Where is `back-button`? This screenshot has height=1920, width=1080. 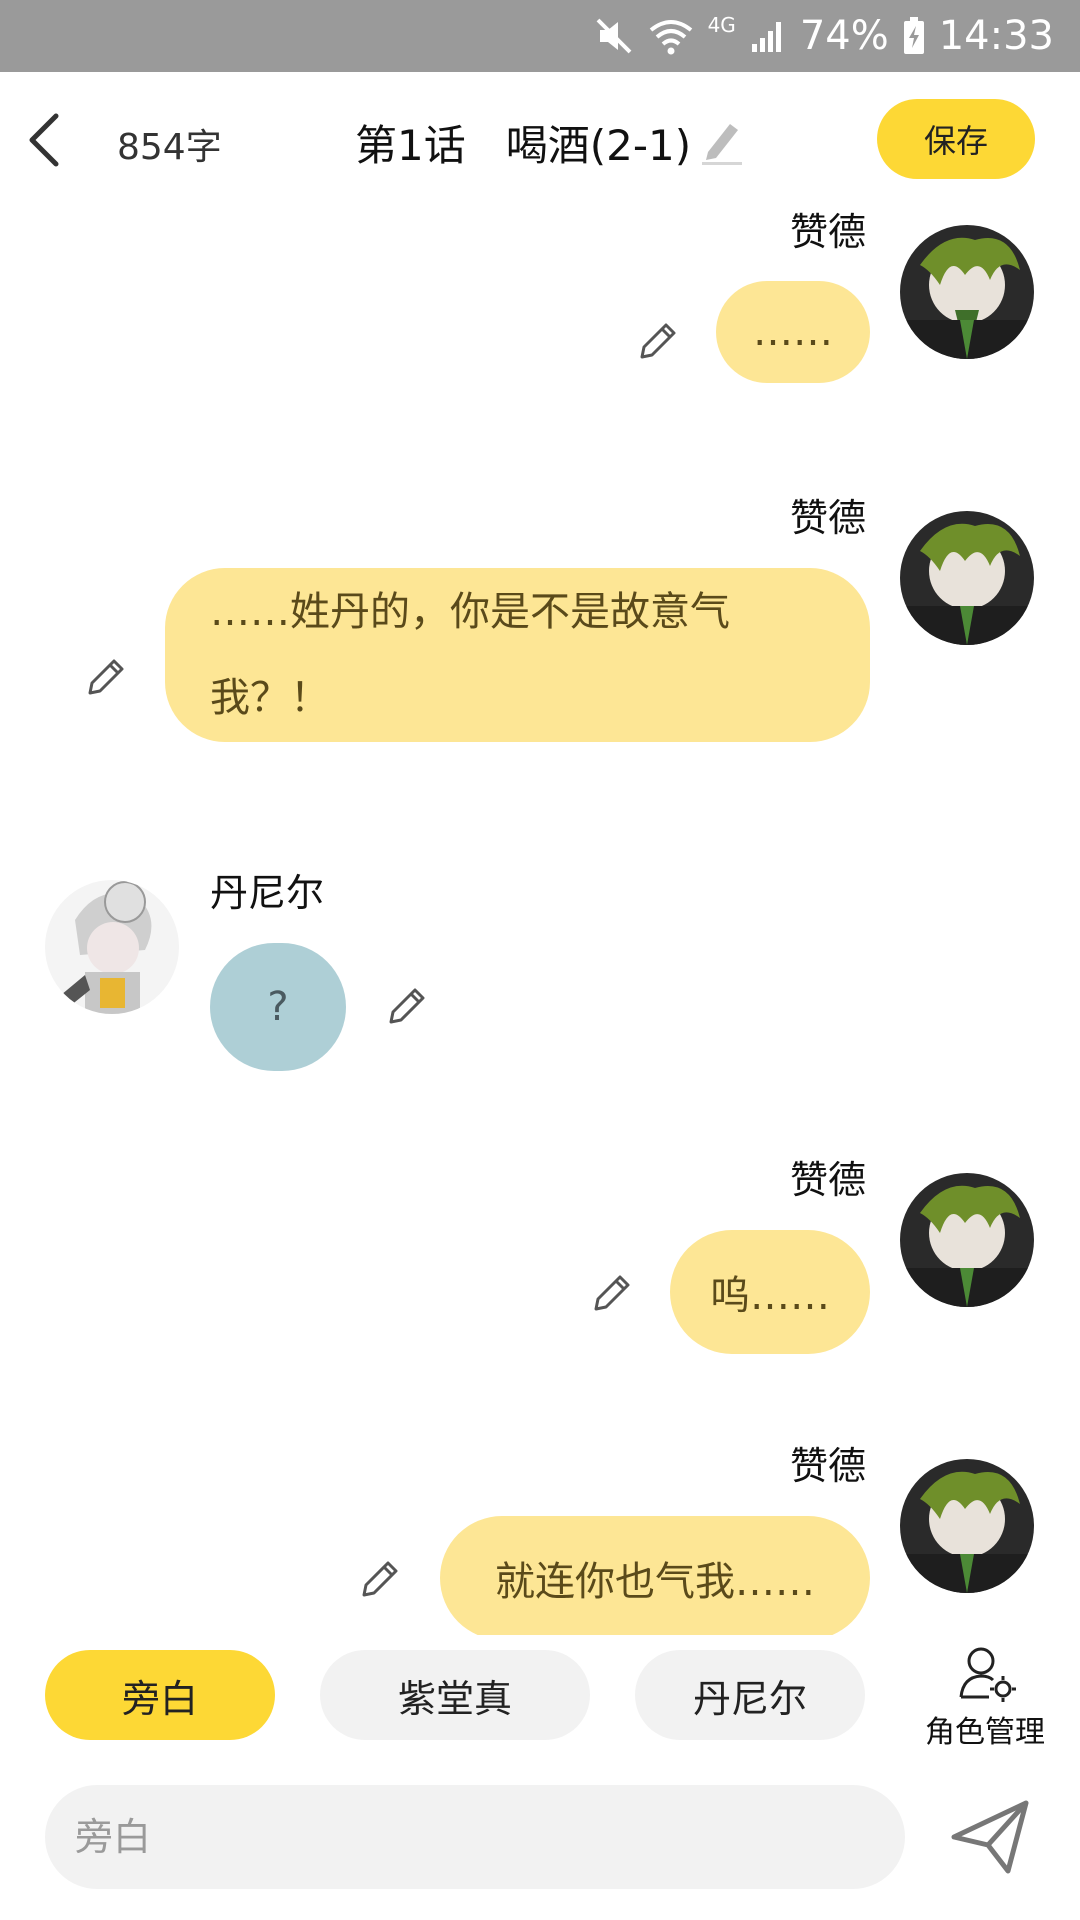 back-button is located at coordinates (47, 140).